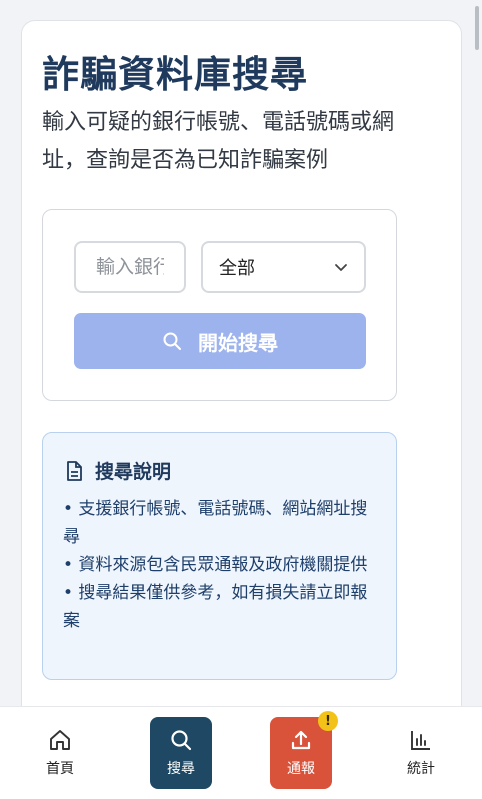  Describe the element at coordinates (241, 752) in the screenshot. I see `bottom-nav: 首頁 搜尋 ! 通報 統計` at that location.